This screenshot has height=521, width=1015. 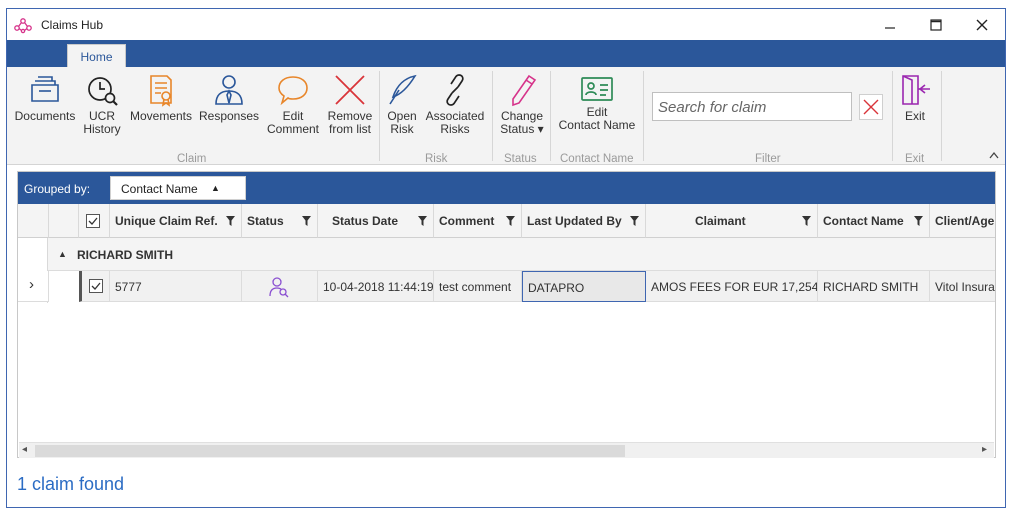 What do you see at coordinates (71, 484) in the screenshot?
I see `result-count-status: 1 claim found` at bounding box center [71, 484].